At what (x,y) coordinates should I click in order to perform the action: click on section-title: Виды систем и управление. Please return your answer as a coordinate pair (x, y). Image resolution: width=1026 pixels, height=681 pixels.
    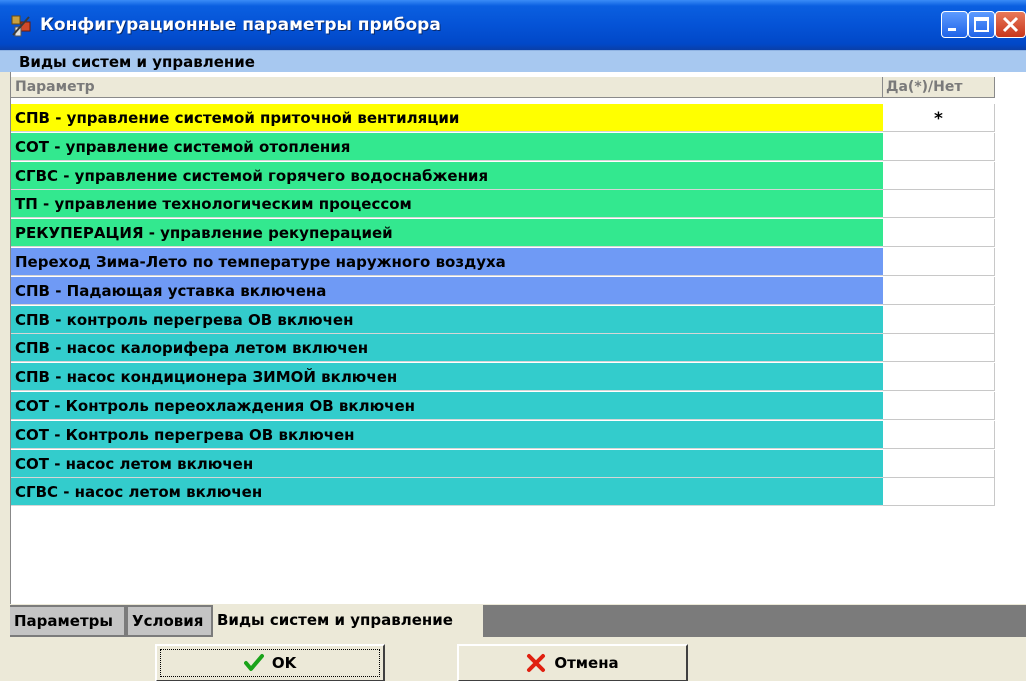
    Looking at the image, I should click on (137, 62).